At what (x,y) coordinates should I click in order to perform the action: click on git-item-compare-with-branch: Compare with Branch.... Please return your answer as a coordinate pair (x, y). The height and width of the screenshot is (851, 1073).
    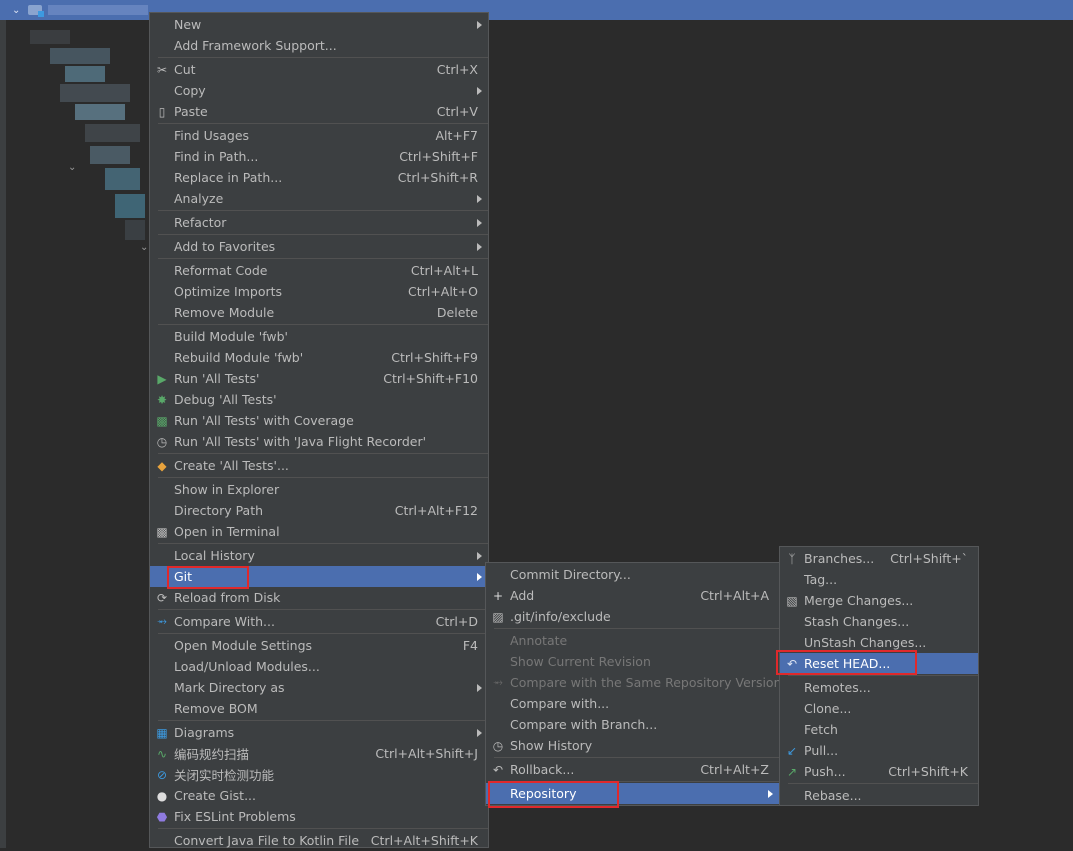
    Looking at the image, I should click on (632, 724).